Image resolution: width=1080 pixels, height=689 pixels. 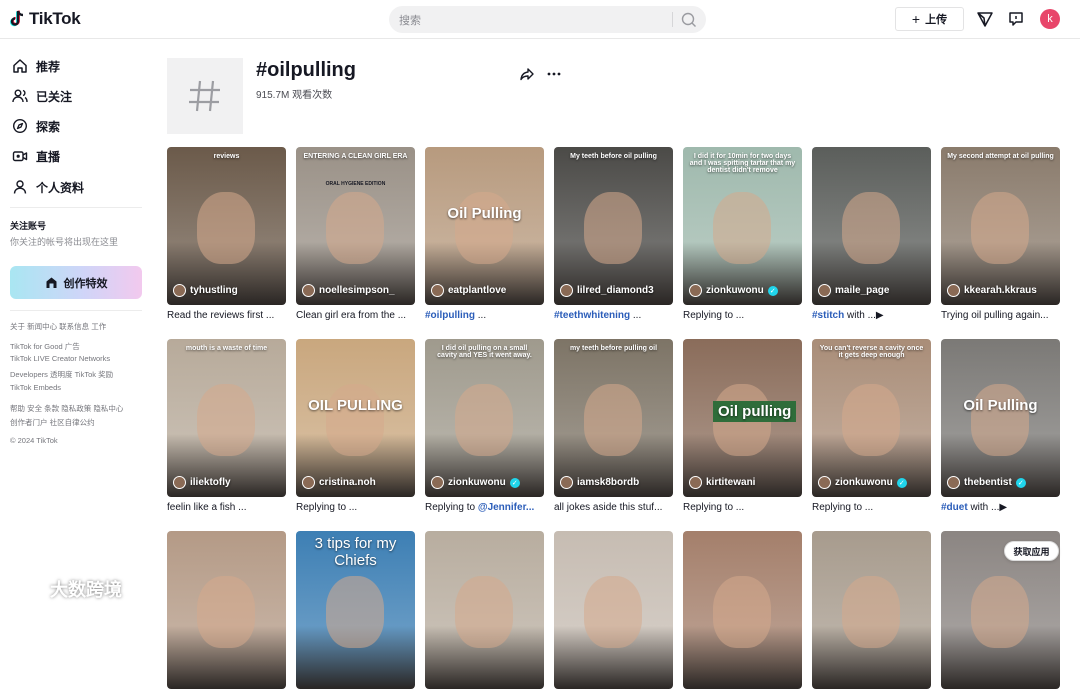 What do you see at coordinates (226, 418) in the screenshot?
I see `video-thumbnail: mouth is a waste of time iliektofly` at bounding box center [226, 418].